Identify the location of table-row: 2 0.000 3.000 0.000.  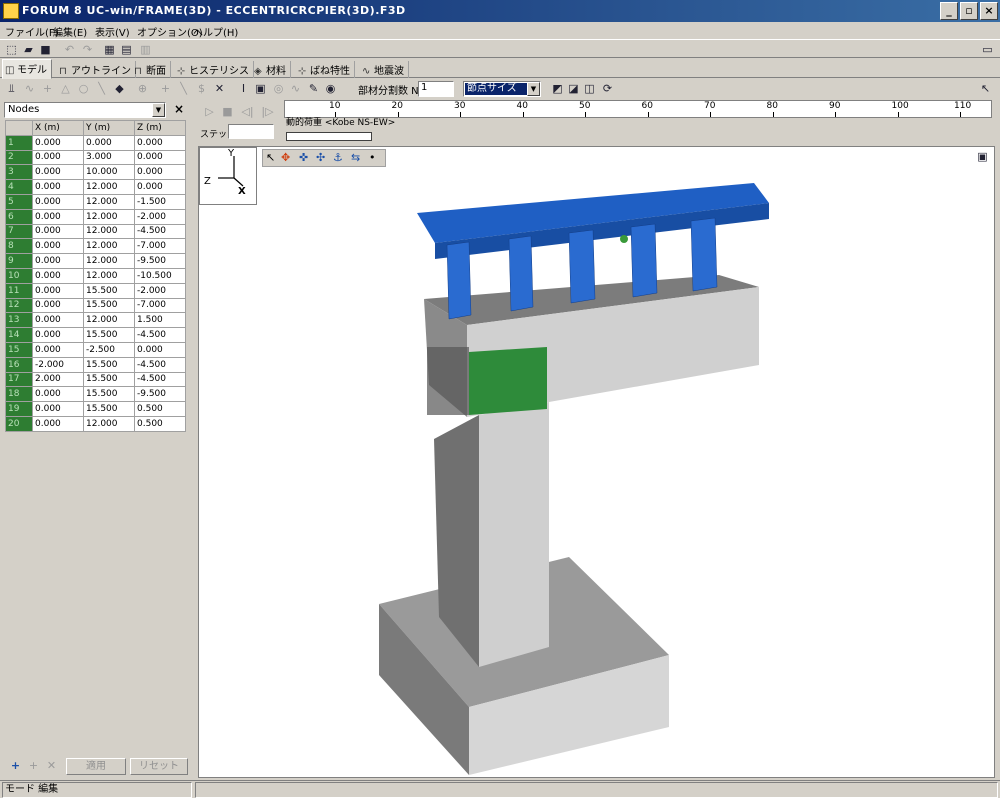
(95, 157).